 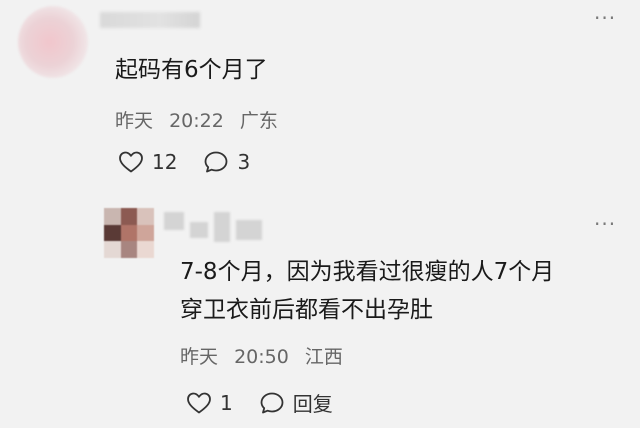 What do you see at coordinates (400, 291) in the screenshot?
I see `reply-text: 7-8个月，因为我看过很瘦的人7个月 穿卫衣前后都看不出孕肚` at bounding box center [400, 291].